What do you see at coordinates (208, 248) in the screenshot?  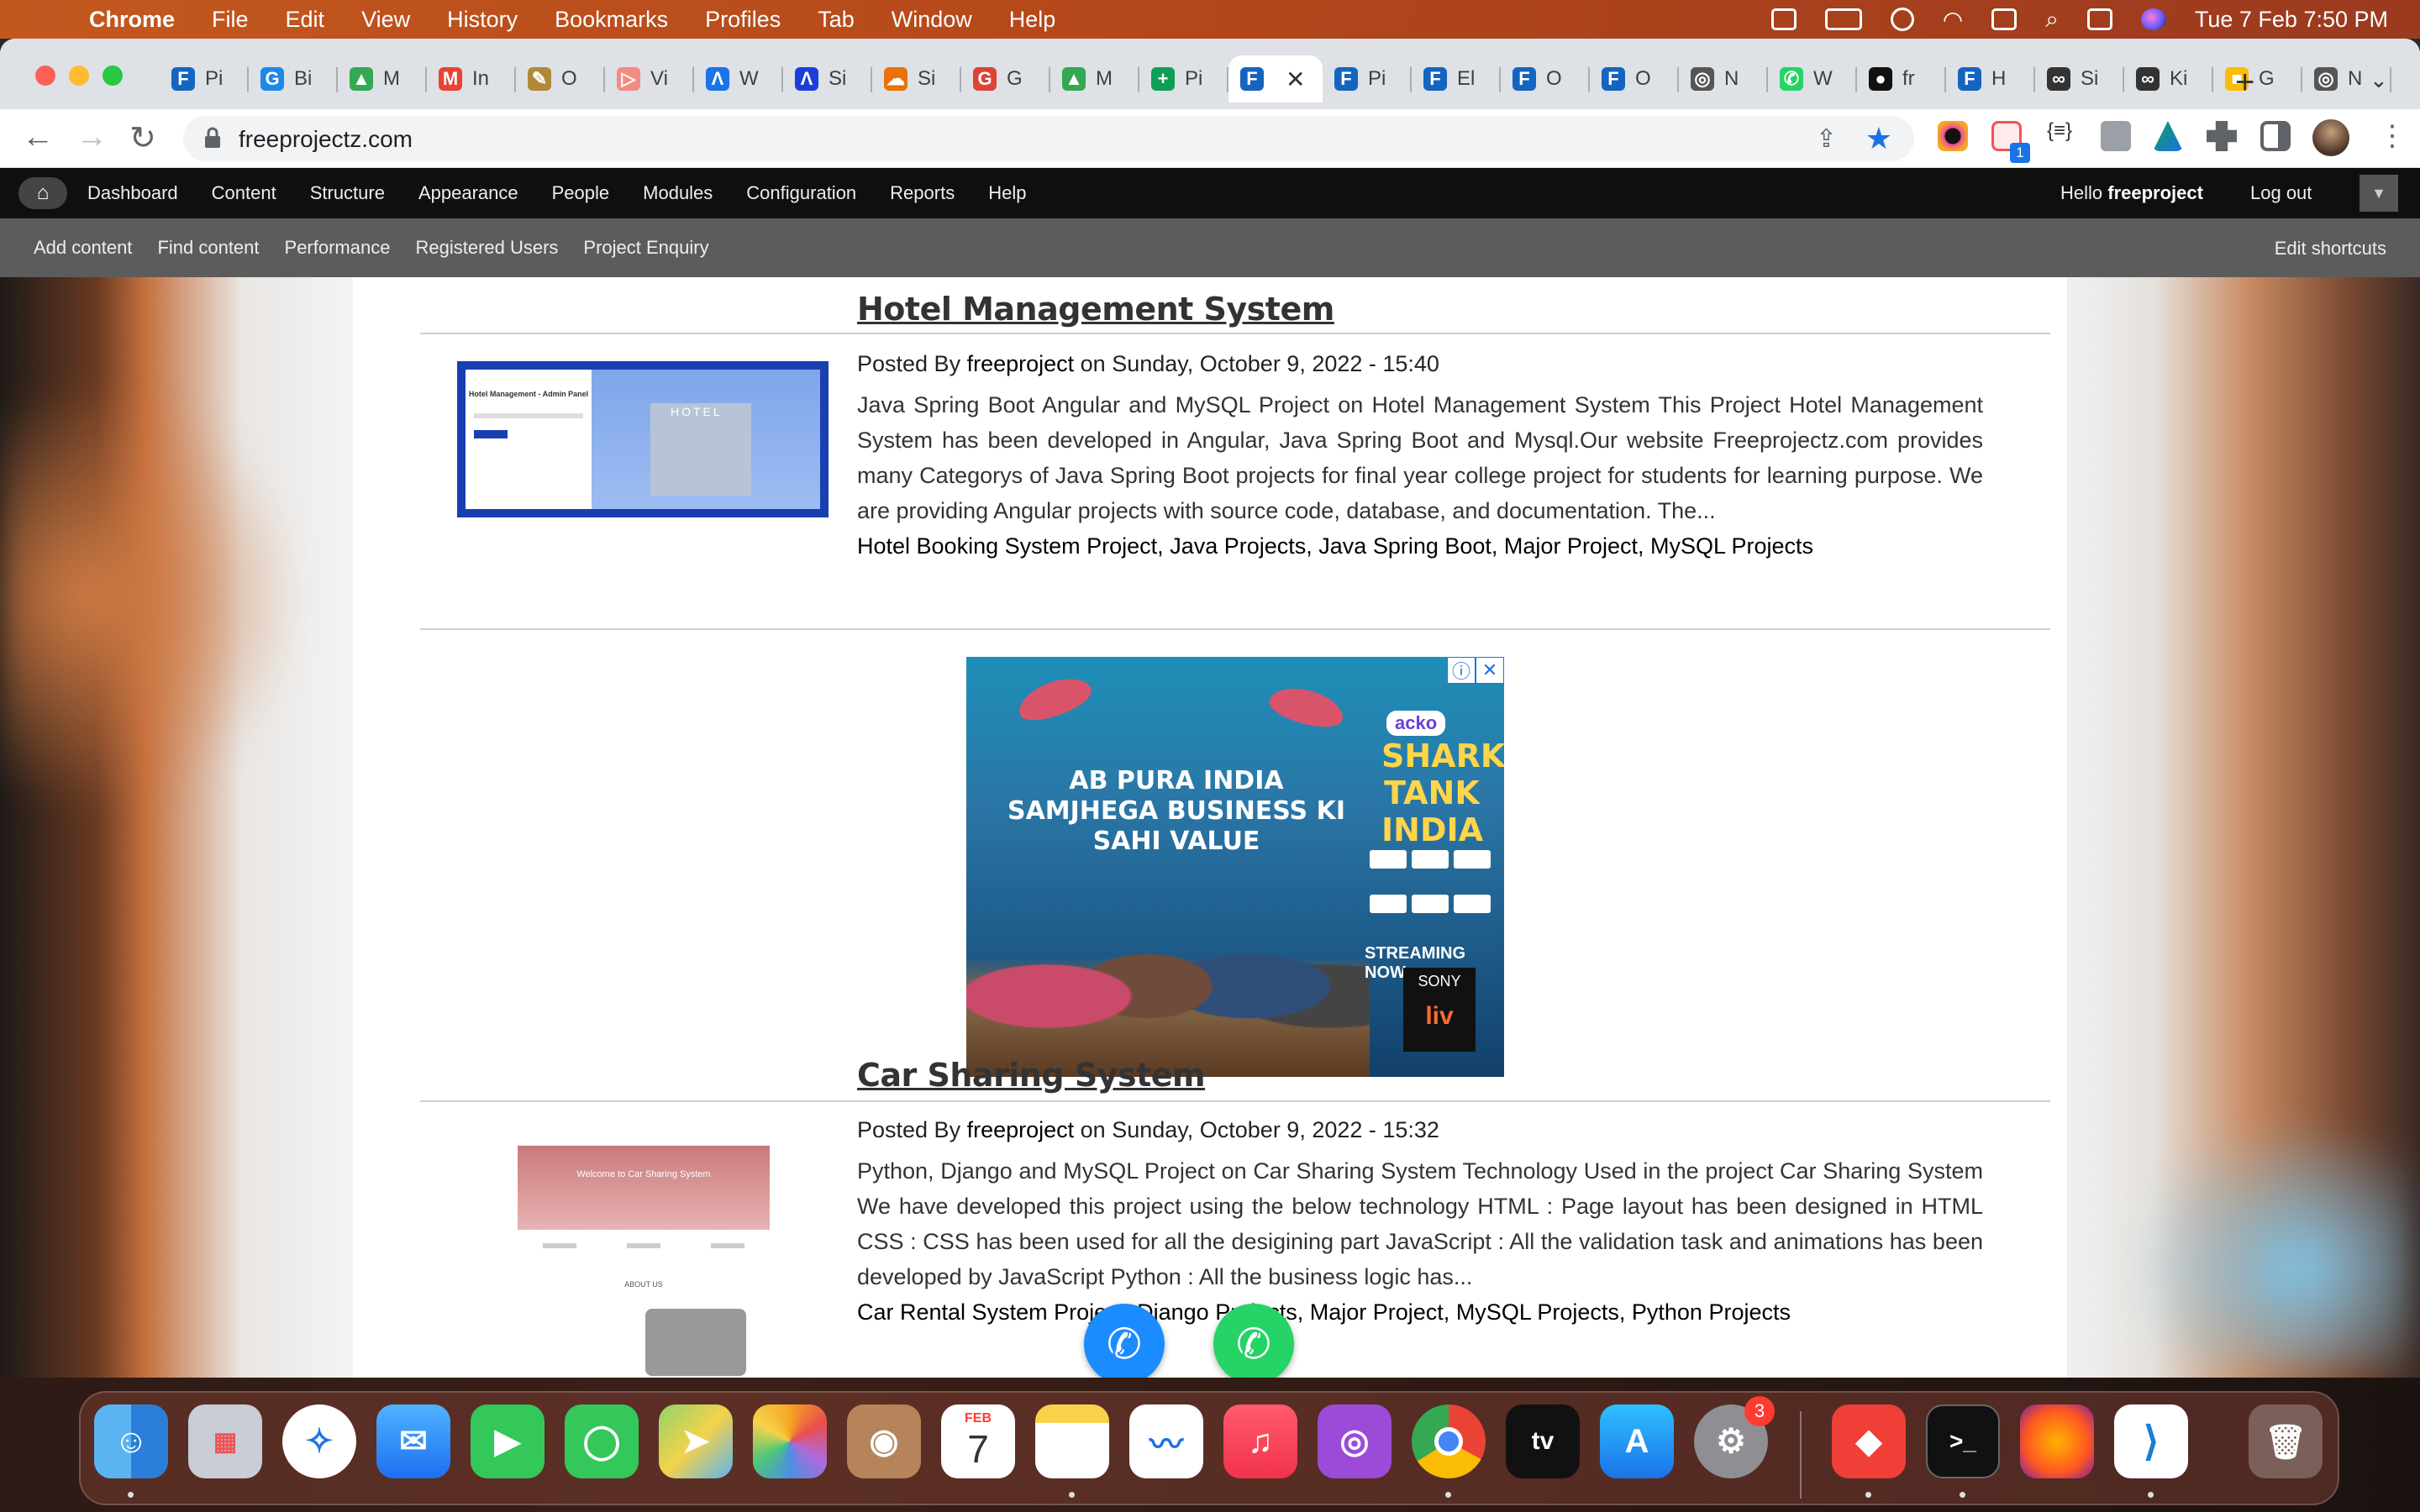 I see `shortcut-find-content: Find content` at bounding box center [208, 248].